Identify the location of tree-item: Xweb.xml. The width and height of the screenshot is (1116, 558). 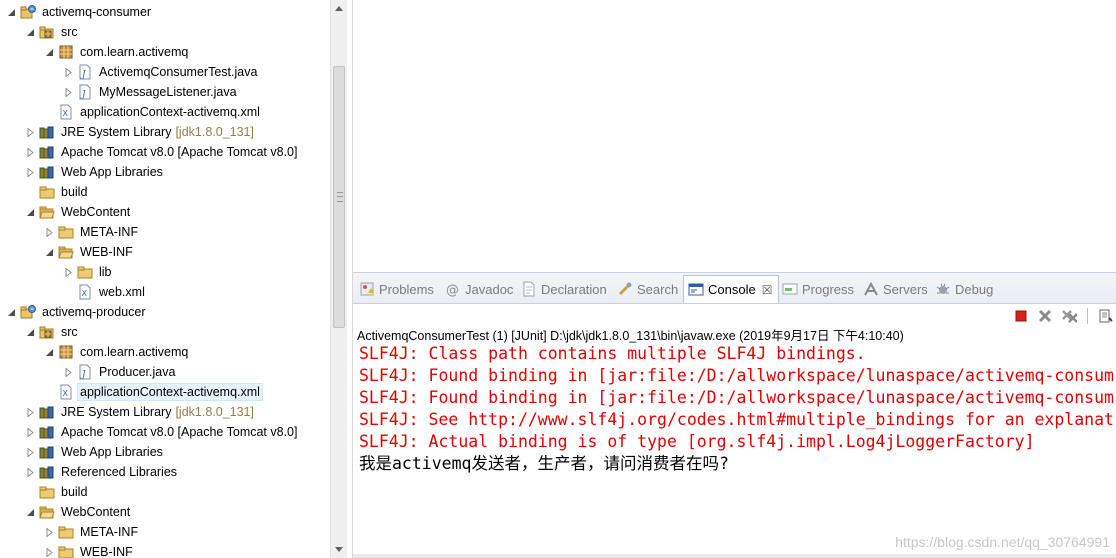
(165, 292).